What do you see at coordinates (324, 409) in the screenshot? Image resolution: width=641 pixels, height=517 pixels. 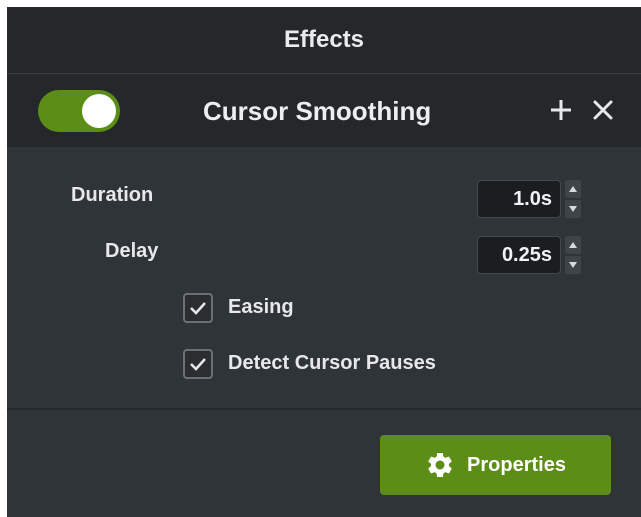 I see `divider` at bounding box center [324, 409].